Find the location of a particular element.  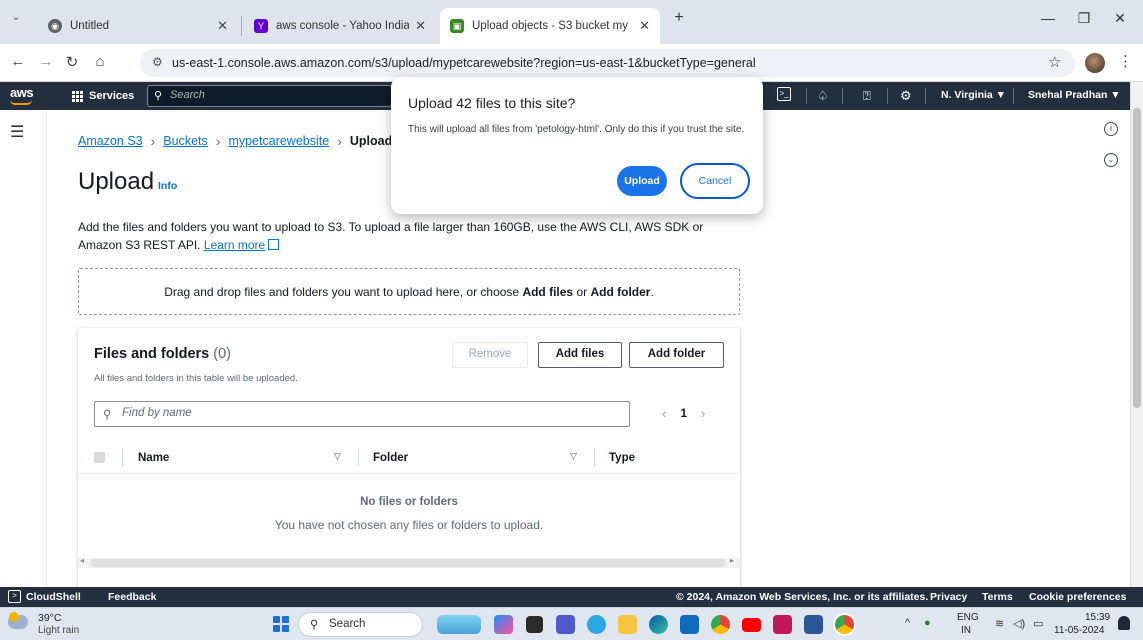

page-scrollbar is located at coordinates (1136, 334).